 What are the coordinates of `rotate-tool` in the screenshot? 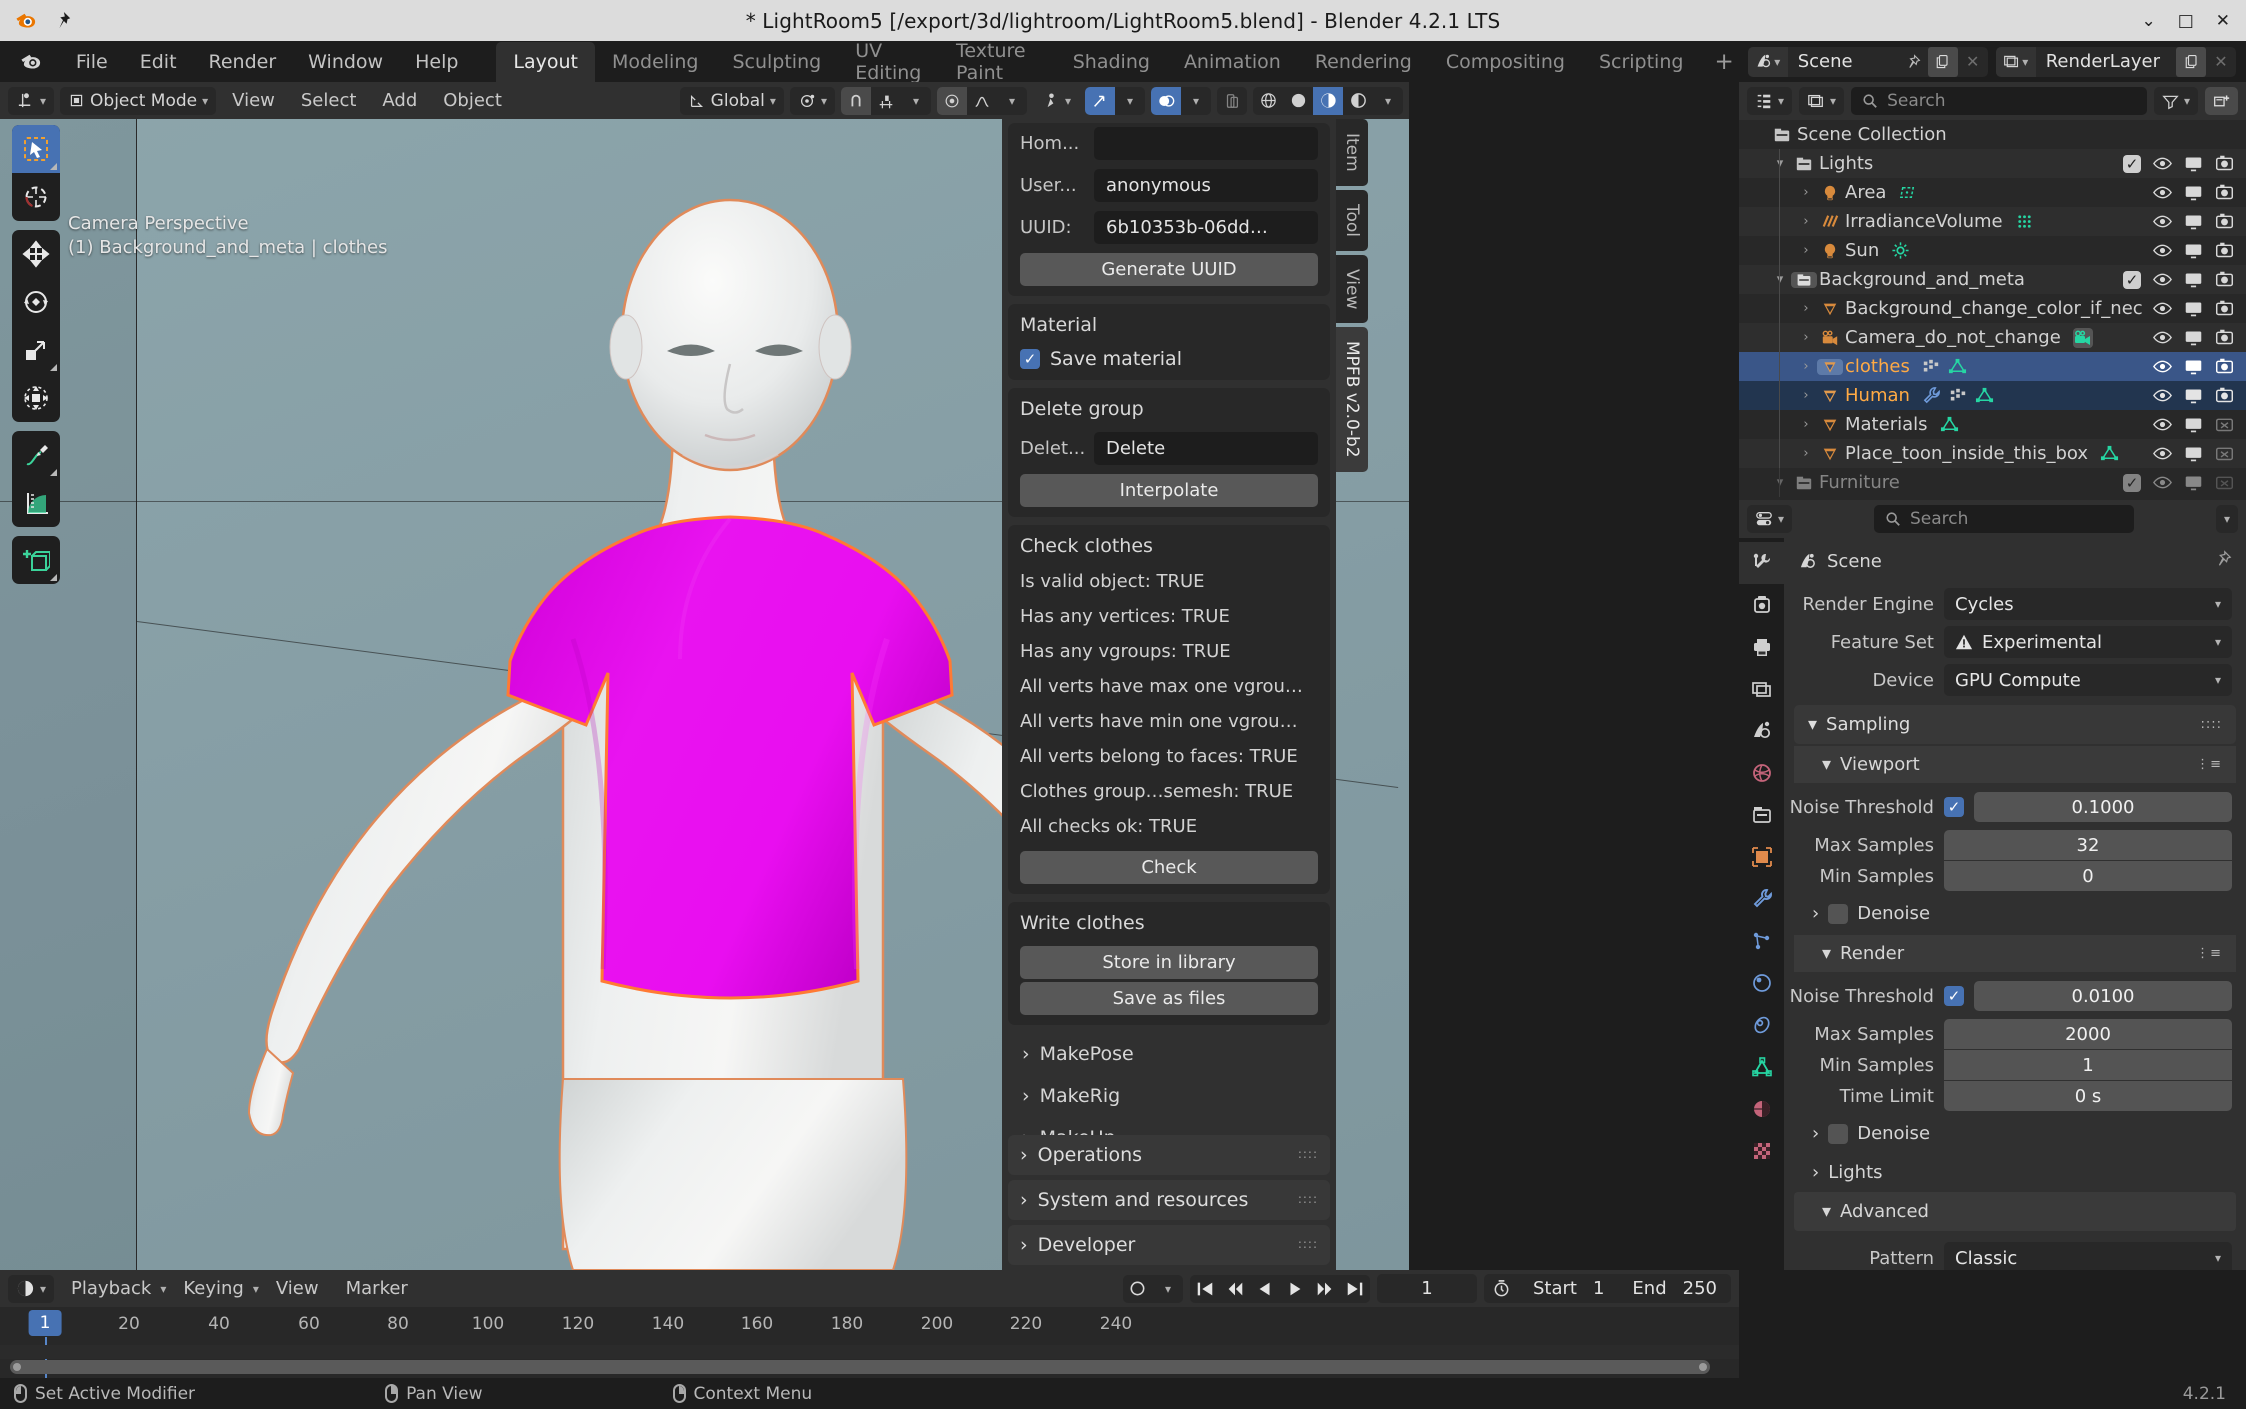 It's located at (36, 302).